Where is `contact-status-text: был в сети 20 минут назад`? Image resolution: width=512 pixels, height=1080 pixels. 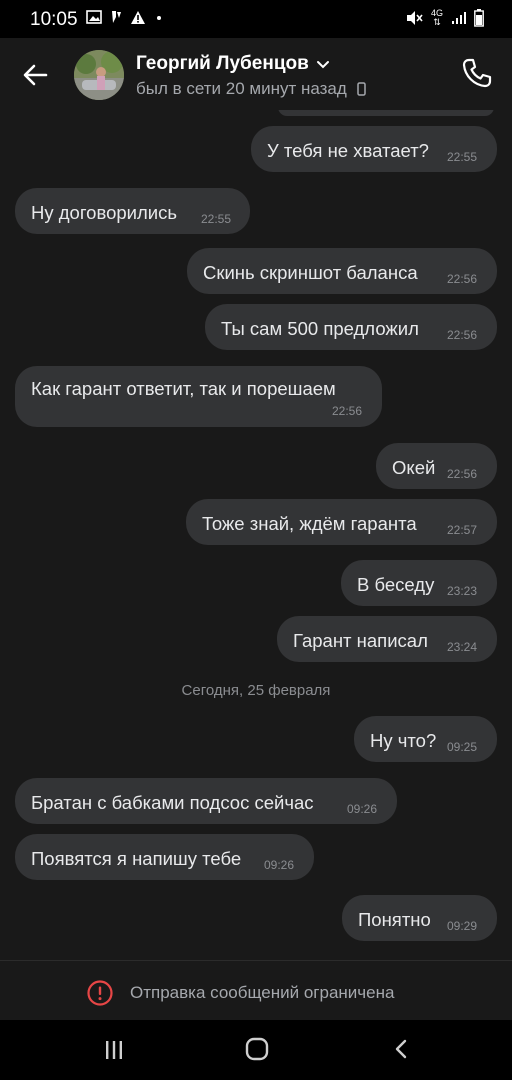
contact-status-text: был в сети 20 минут назад is located at coordinates (241, 88).